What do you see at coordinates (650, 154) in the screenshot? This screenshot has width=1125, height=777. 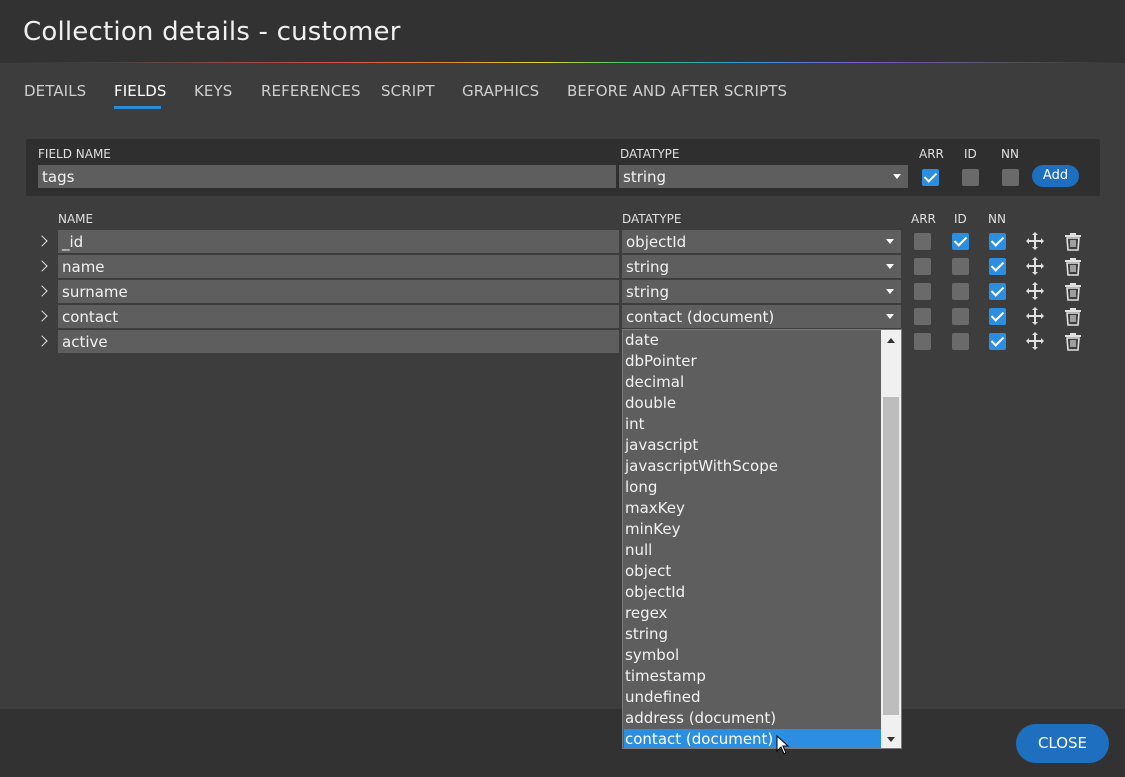 I see `datatype-header: DATATYPE` at bounding box center [650, 154].